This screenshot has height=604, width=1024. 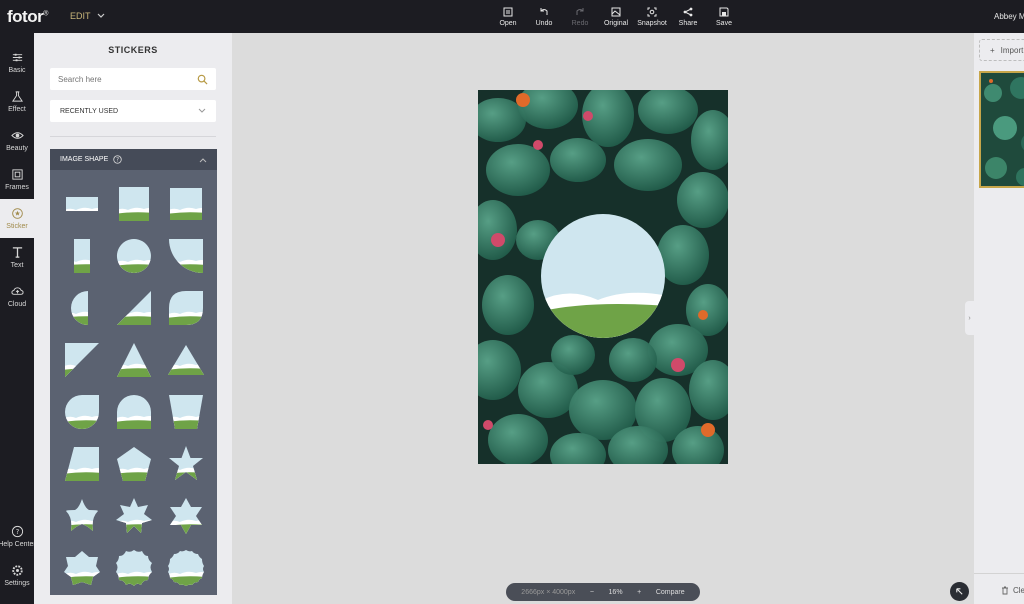 I want to click on shape-trapezoid, so click(x=186, y=412).